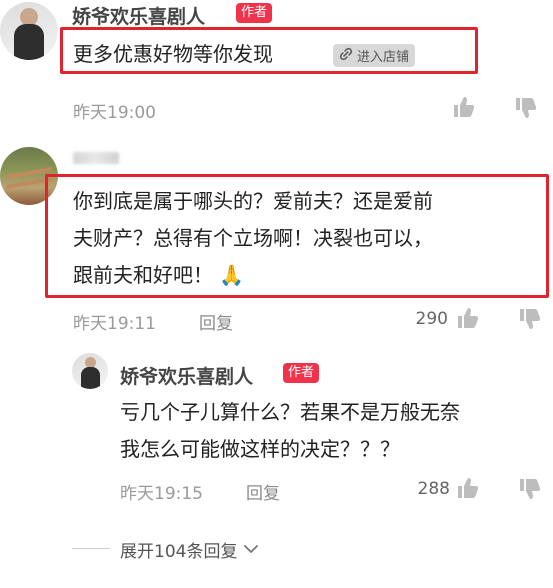 Image resolution: width=553 pixels, height=588 pixels. Describe the element at coordinates (143, 275) in the screenshot. I see `comment-line: 跟前夫和好吧！` at that location.